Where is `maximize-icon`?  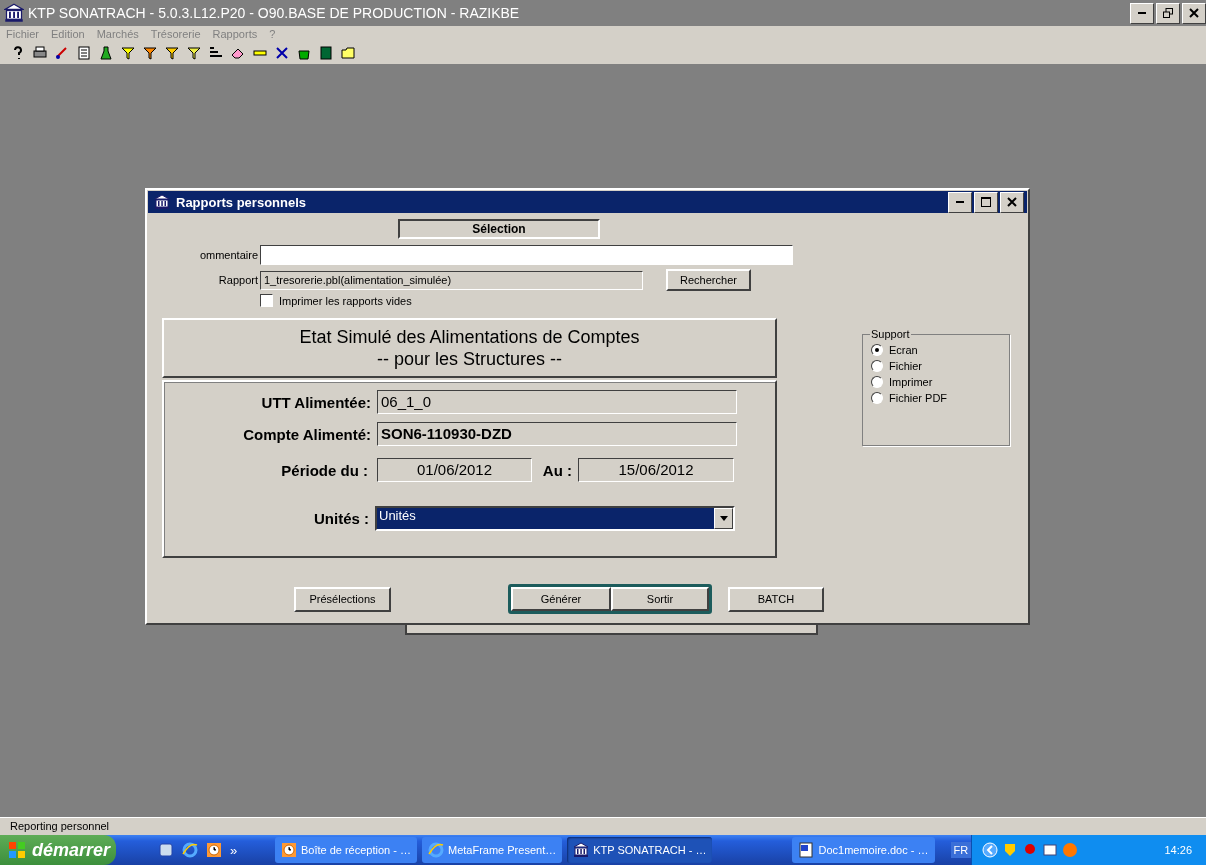
maximize-icon is located at coordinates (986, 202).